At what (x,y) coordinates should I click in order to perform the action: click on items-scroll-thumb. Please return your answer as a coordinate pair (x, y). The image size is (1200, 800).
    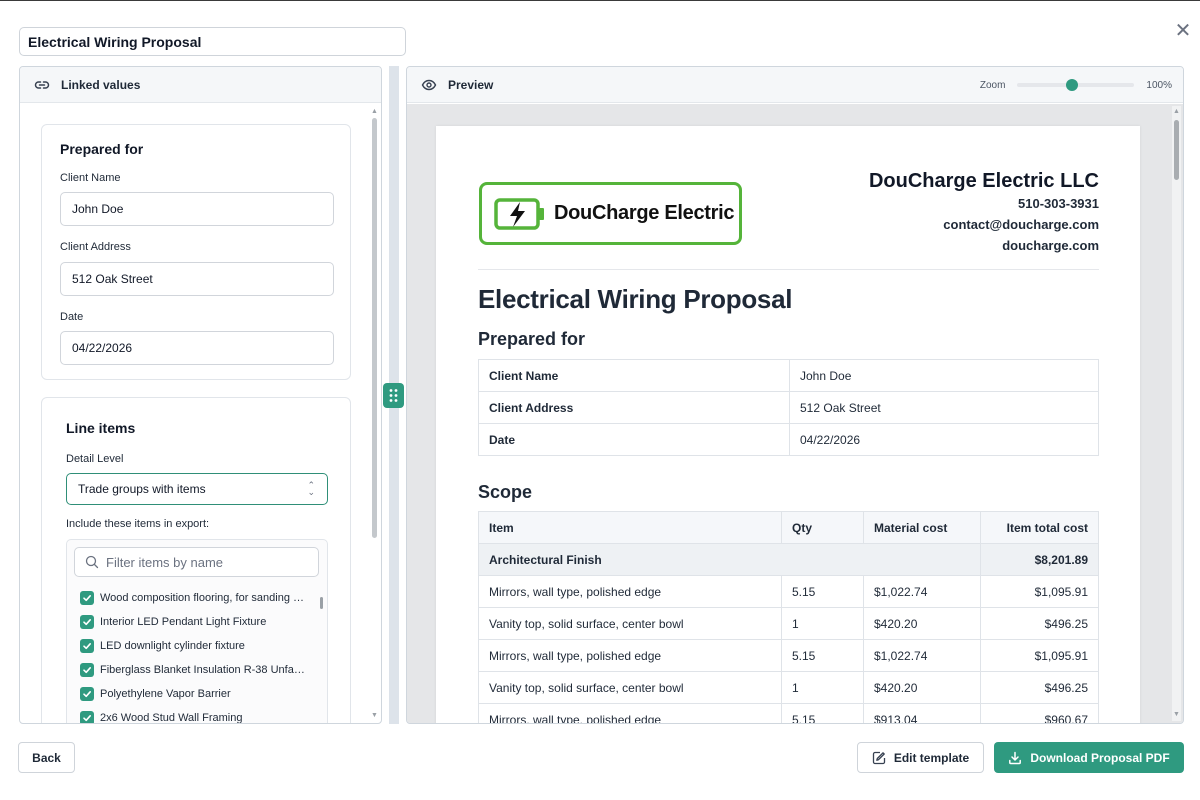
    Looking at the image, I should click on (321, 603).